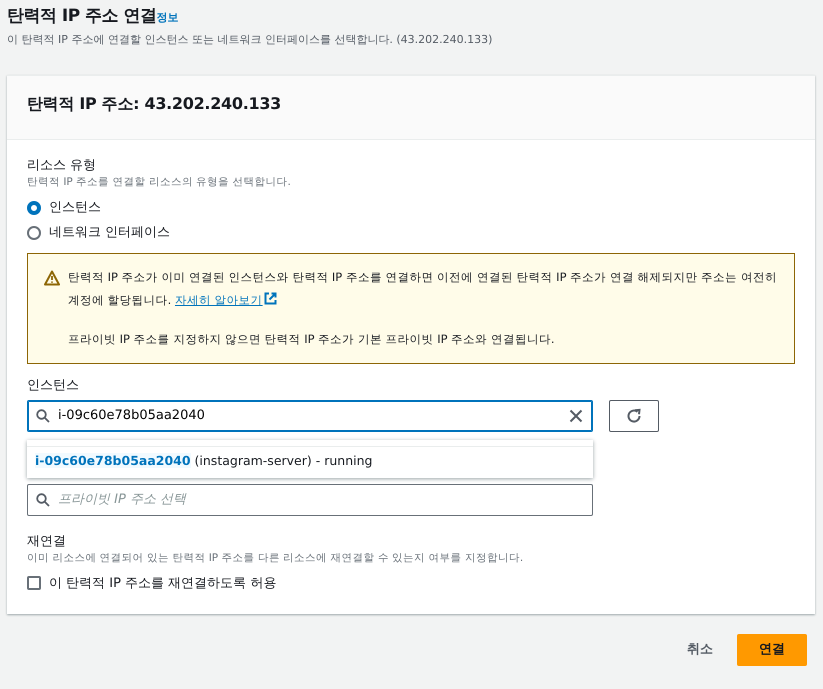 This screenshot has height=689, width=823. Describe the element at coordinates (772, 650) in the screenshot. I see `associate-button: 연결` at that location.